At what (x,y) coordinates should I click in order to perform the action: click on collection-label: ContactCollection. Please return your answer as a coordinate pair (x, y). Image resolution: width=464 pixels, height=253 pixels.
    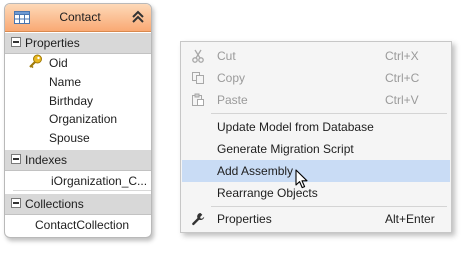
    Looking at the image, I should click on (82, 225).